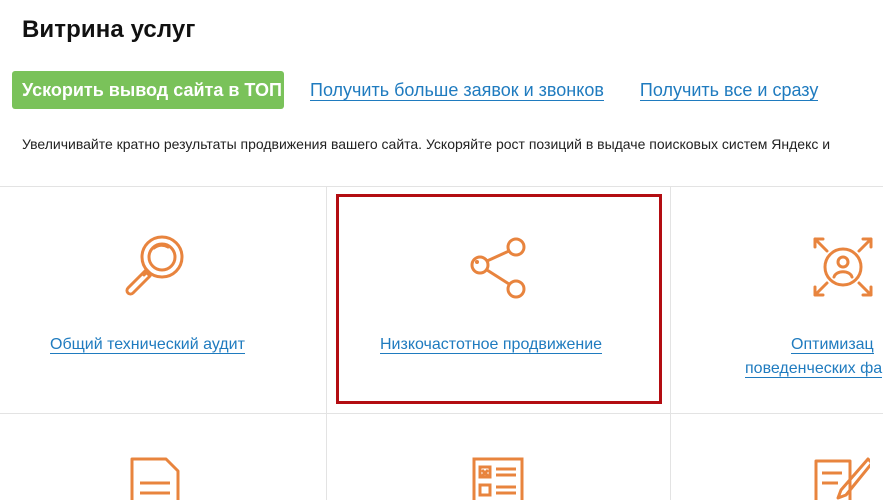 The image size is (883, 500). I want to click on service-link-behavioral-line2: поведенческих фа, so click(814, 369).